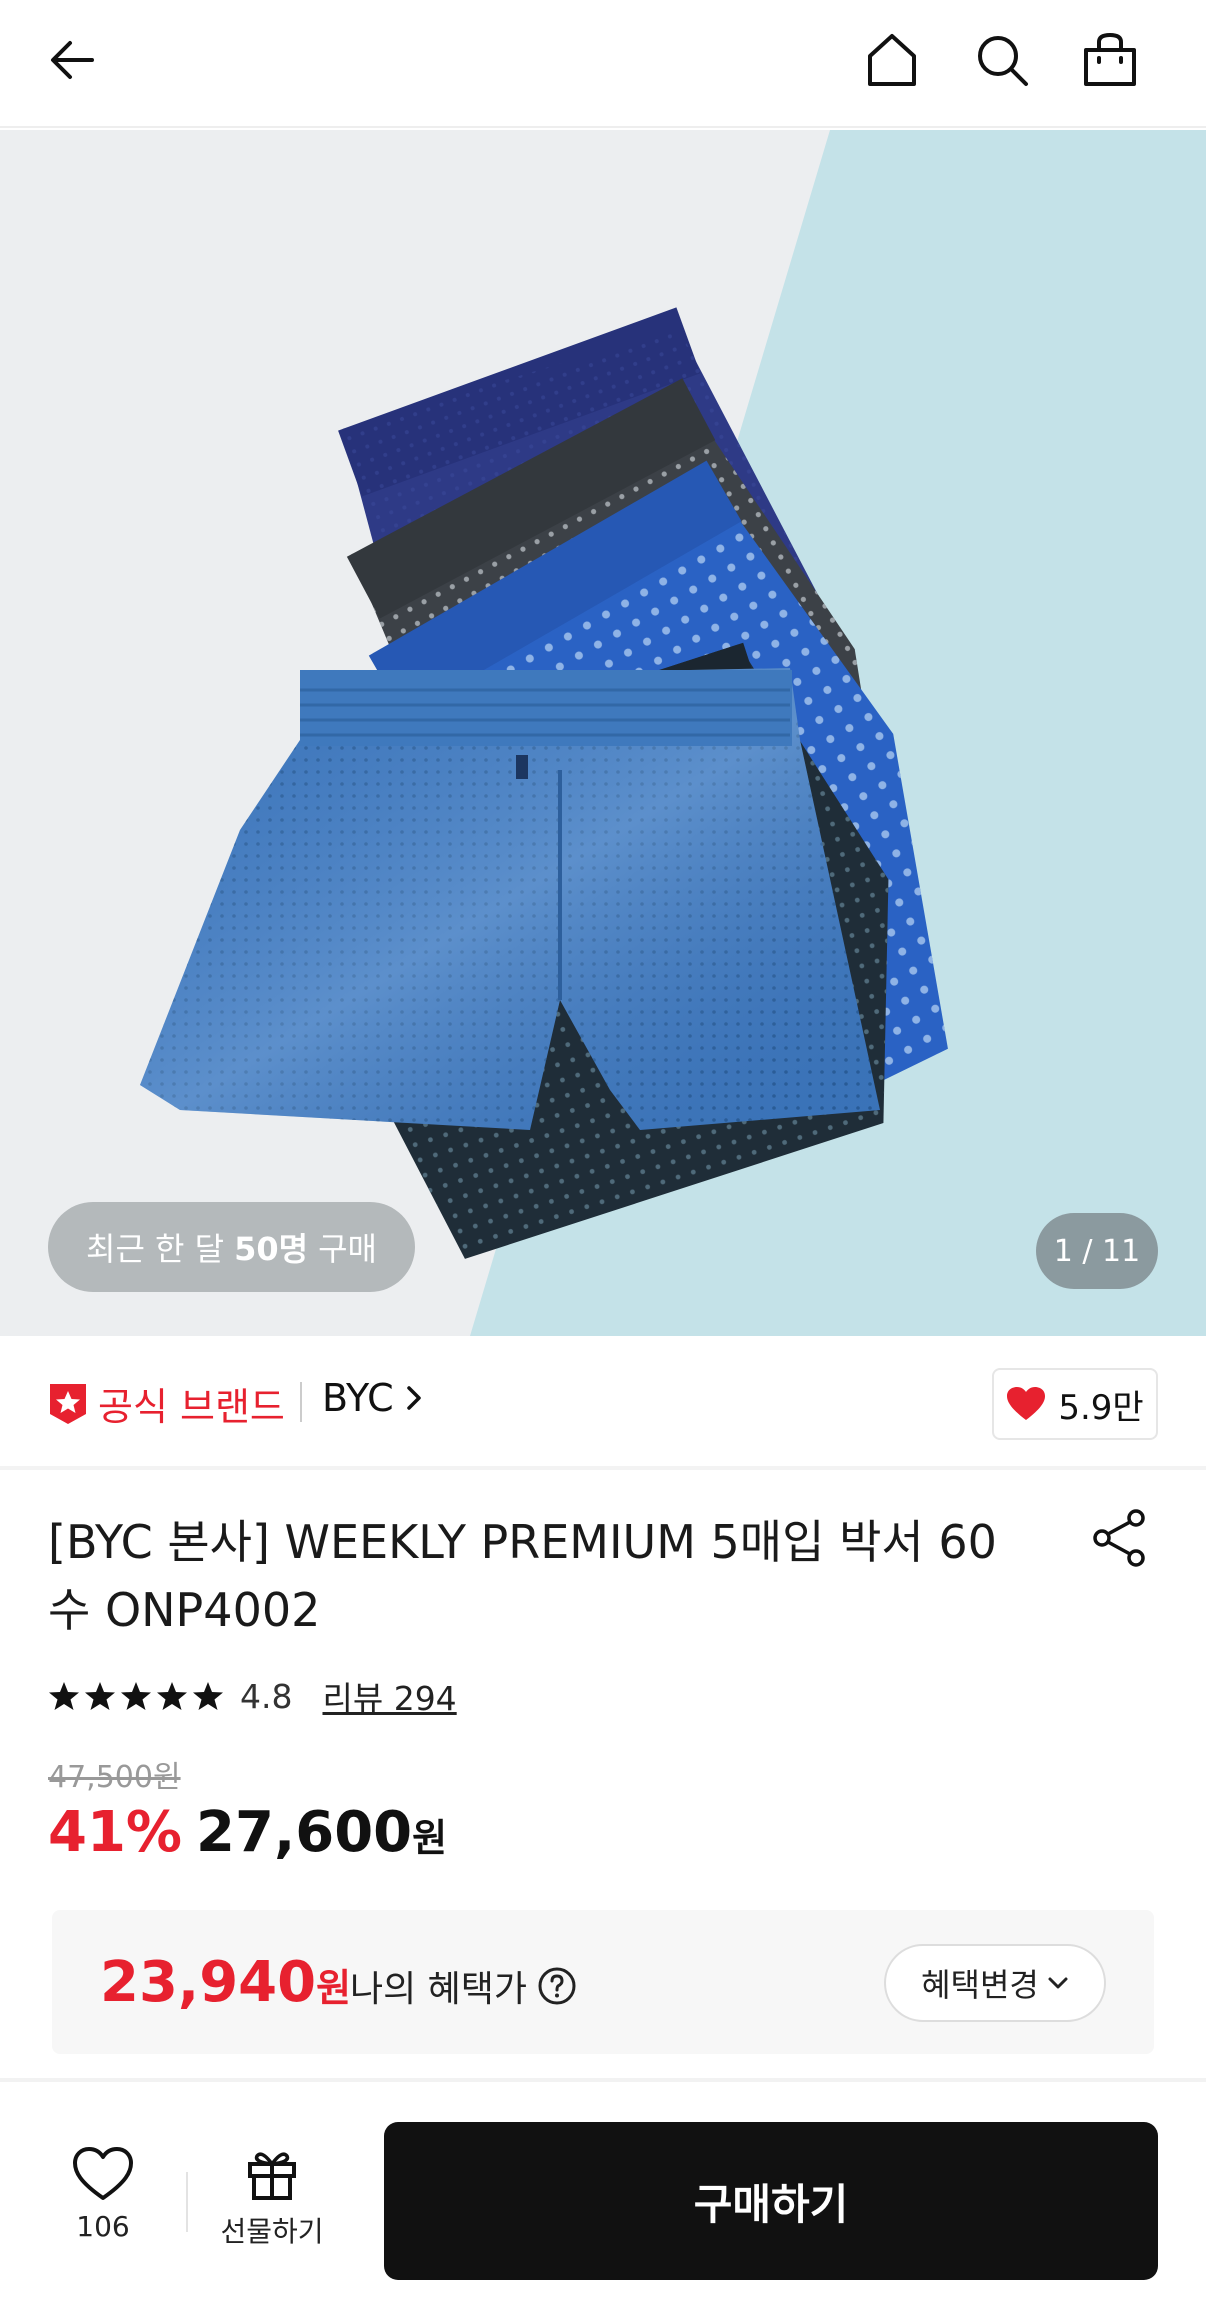 This screenshot has width=1206, height=2312. Describe the element at coordinates (155, 1249) in the screenshot. I see `recent-prefix: 최근 한 달` at that location.